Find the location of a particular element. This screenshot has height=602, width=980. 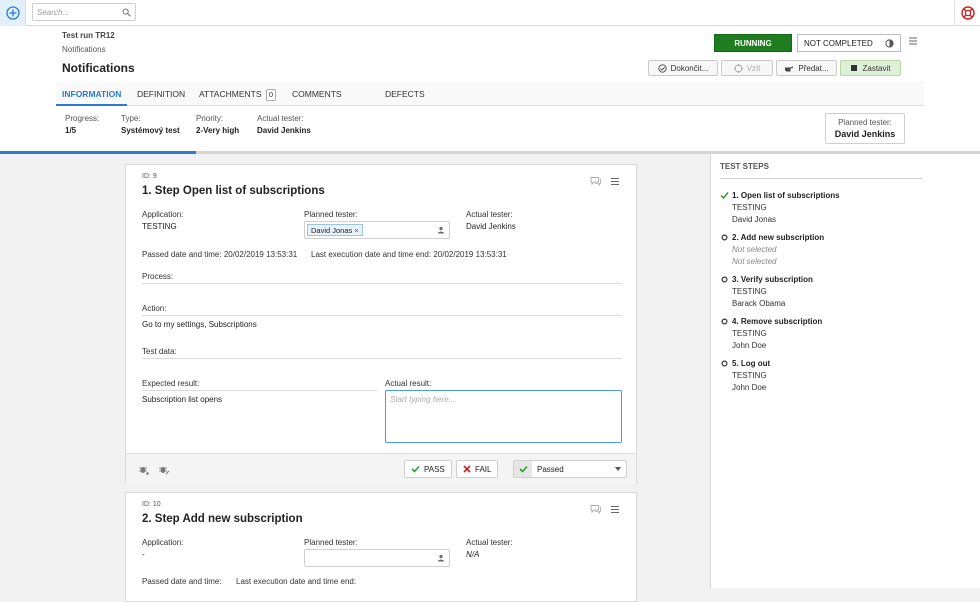

step-id: ID: 9 is located at coordinates (149, 176).